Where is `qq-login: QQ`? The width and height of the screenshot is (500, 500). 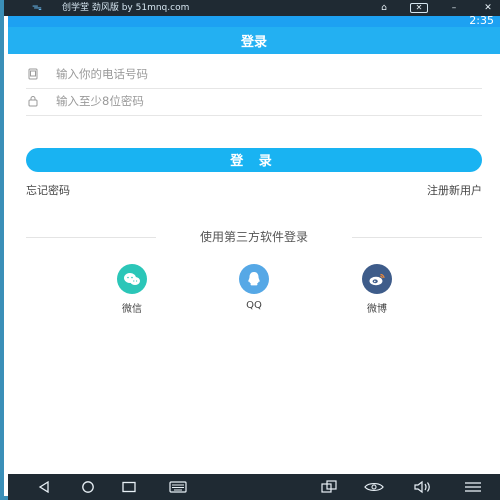 qq-login: QQ is located at coordinates (254, 287).